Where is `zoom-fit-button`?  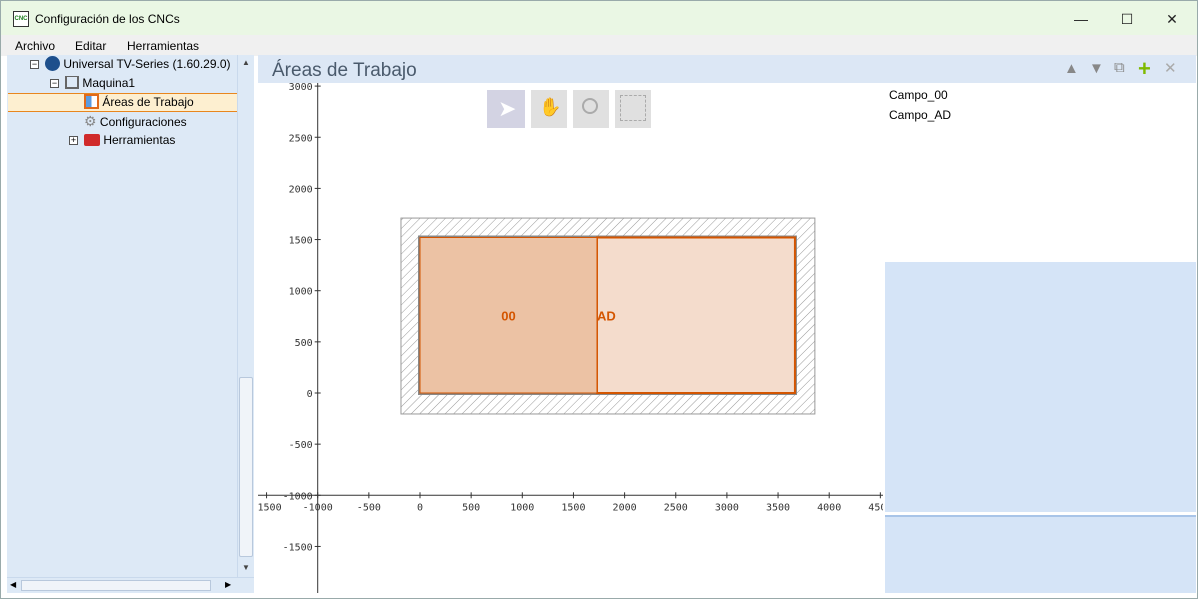 zoom-fit-button is located at coordinates (633, 109).